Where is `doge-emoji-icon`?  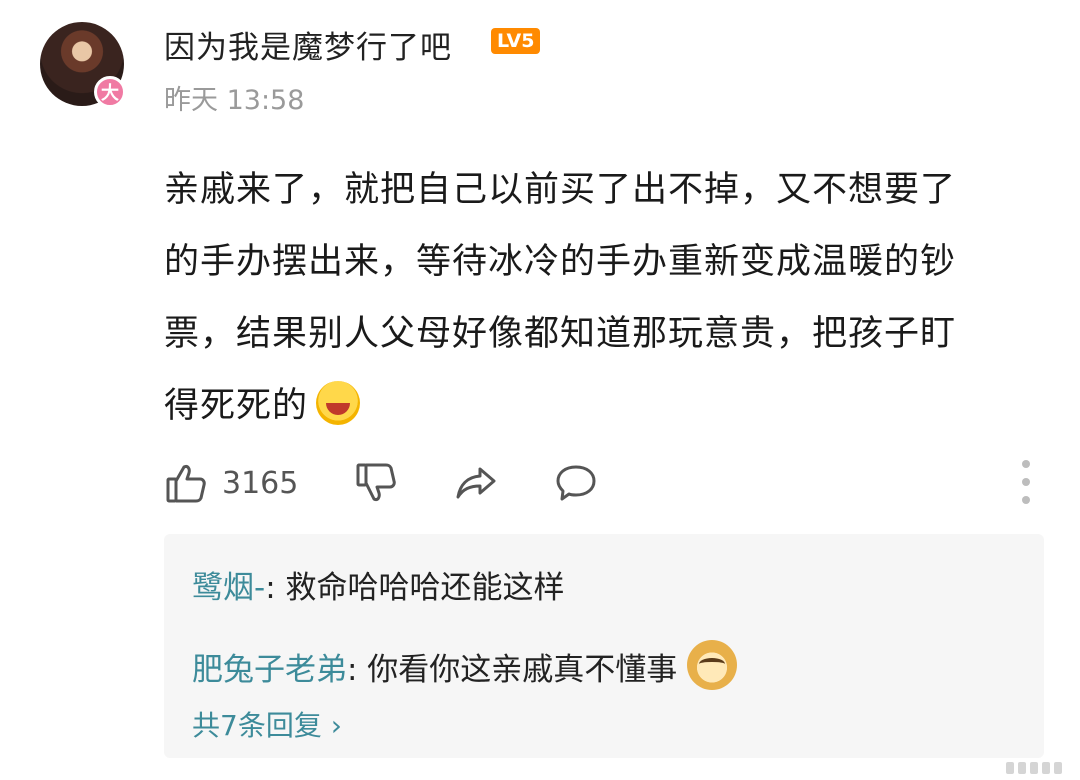
doge-emoji-icon is located at coordinates (712, 665).